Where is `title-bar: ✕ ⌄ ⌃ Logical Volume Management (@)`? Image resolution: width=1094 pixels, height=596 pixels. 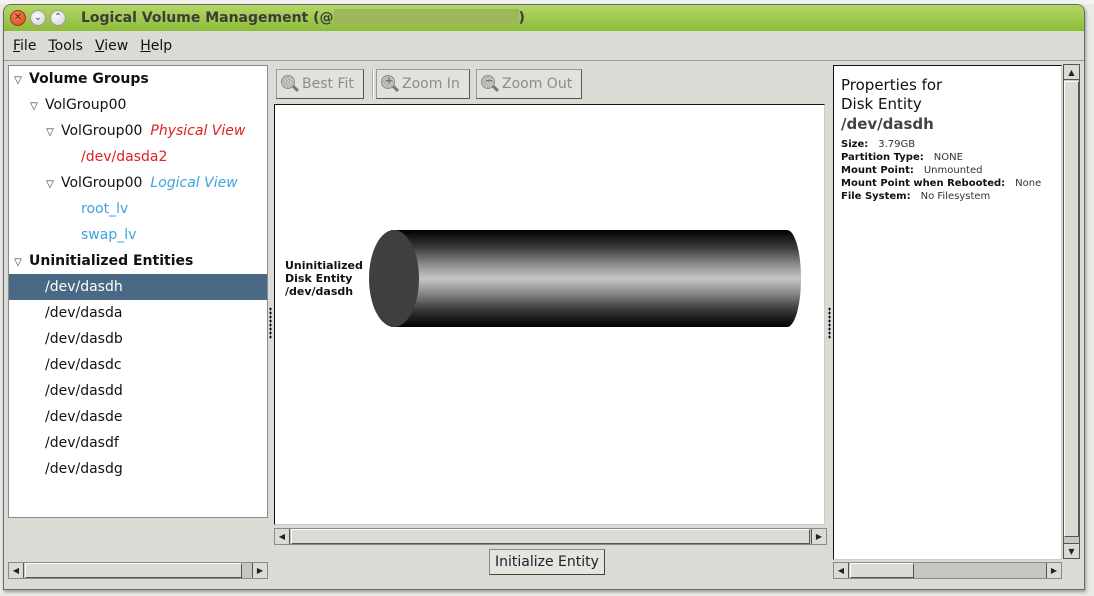 title-bar: ✕ ⌄ ⌃ Logical Volume Management (@) is located at coordinates (544, 18).